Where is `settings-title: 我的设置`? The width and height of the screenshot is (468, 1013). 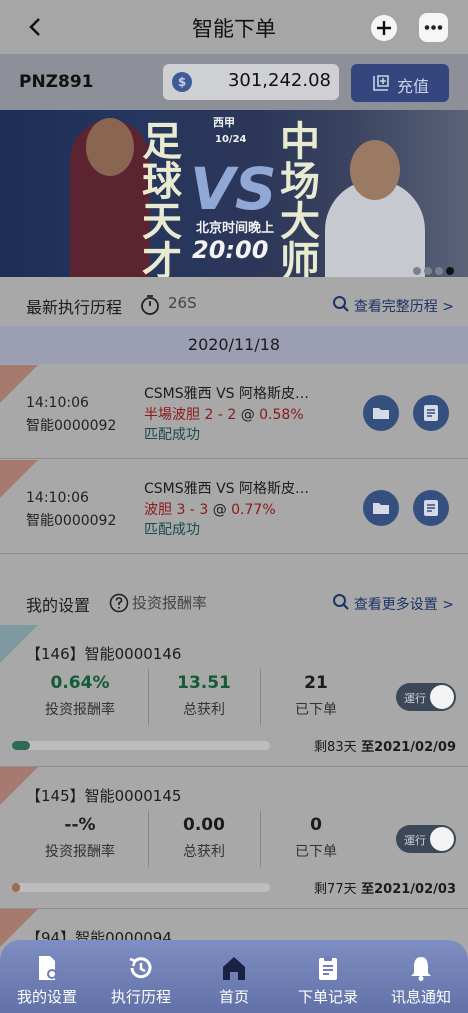 settings-title: 我的设置 is located at coordinates (58, 605).